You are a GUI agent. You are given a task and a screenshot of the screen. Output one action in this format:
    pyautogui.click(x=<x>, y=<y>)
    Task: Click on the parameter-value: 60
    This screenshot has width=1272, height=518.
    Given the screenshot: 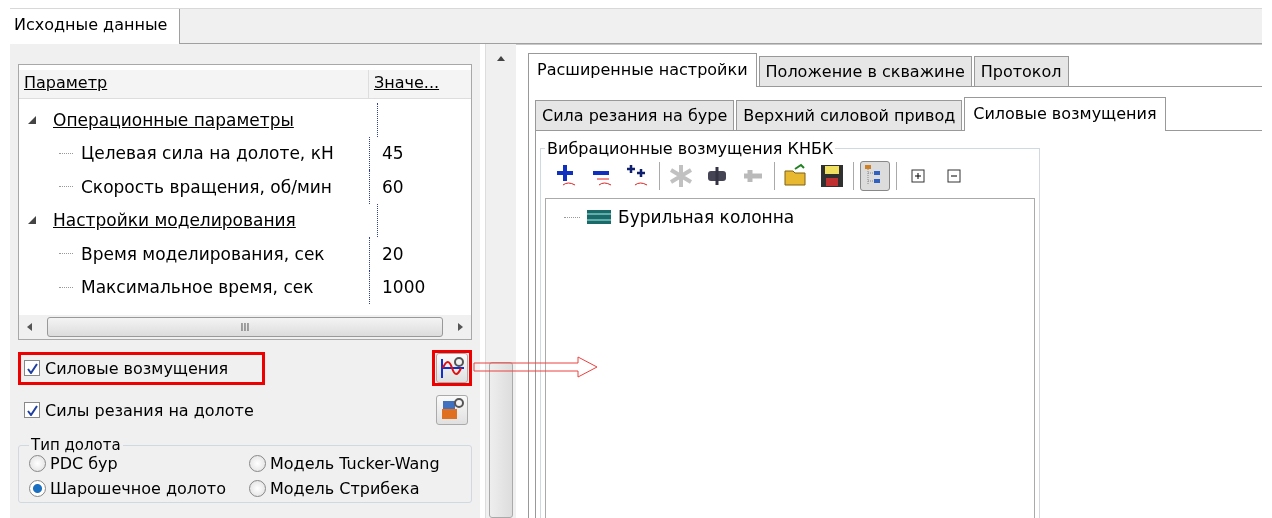 What is the action you would take?
    pyautogui.click(x=393, y=186)
    